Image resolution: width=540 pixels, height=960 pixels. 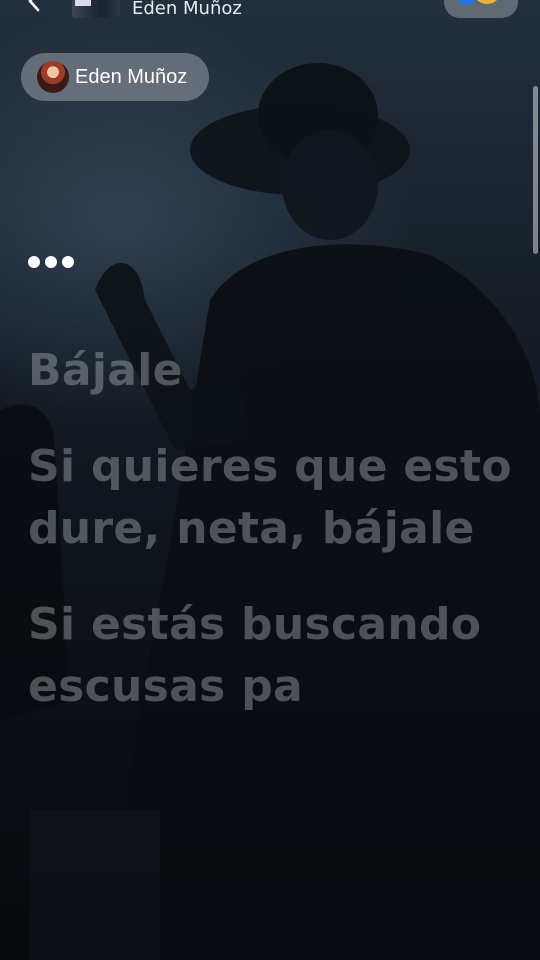 I want to click on share-toggle, so click(x=481, y=9).